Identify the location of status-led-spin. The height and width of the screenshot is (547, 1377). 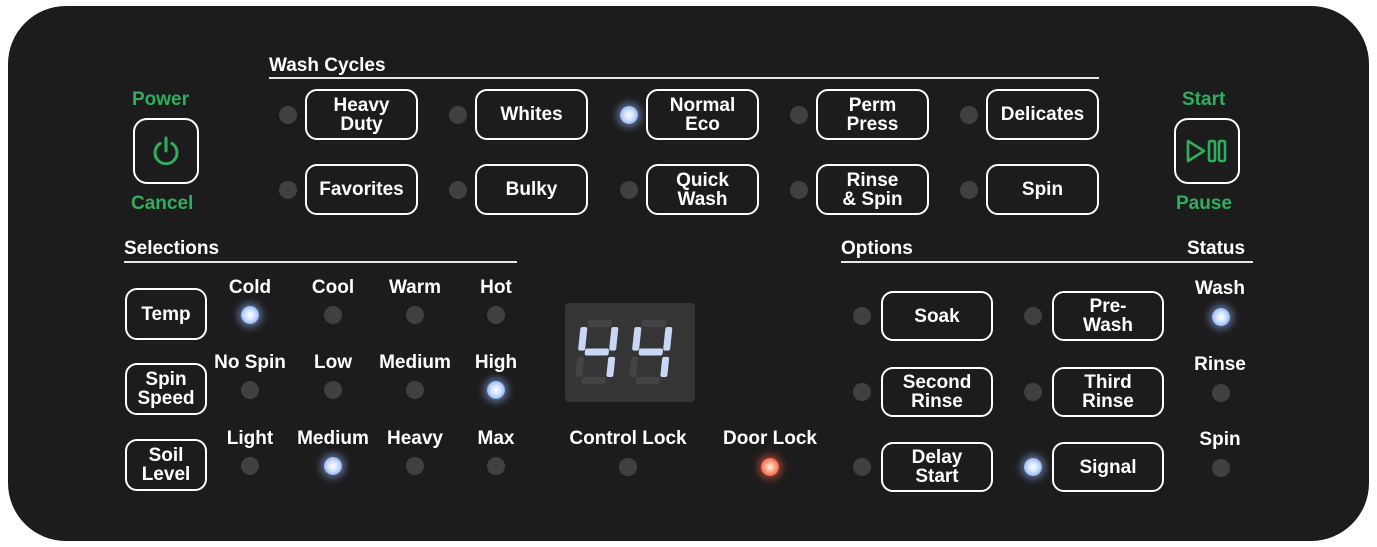
(1221, 468).